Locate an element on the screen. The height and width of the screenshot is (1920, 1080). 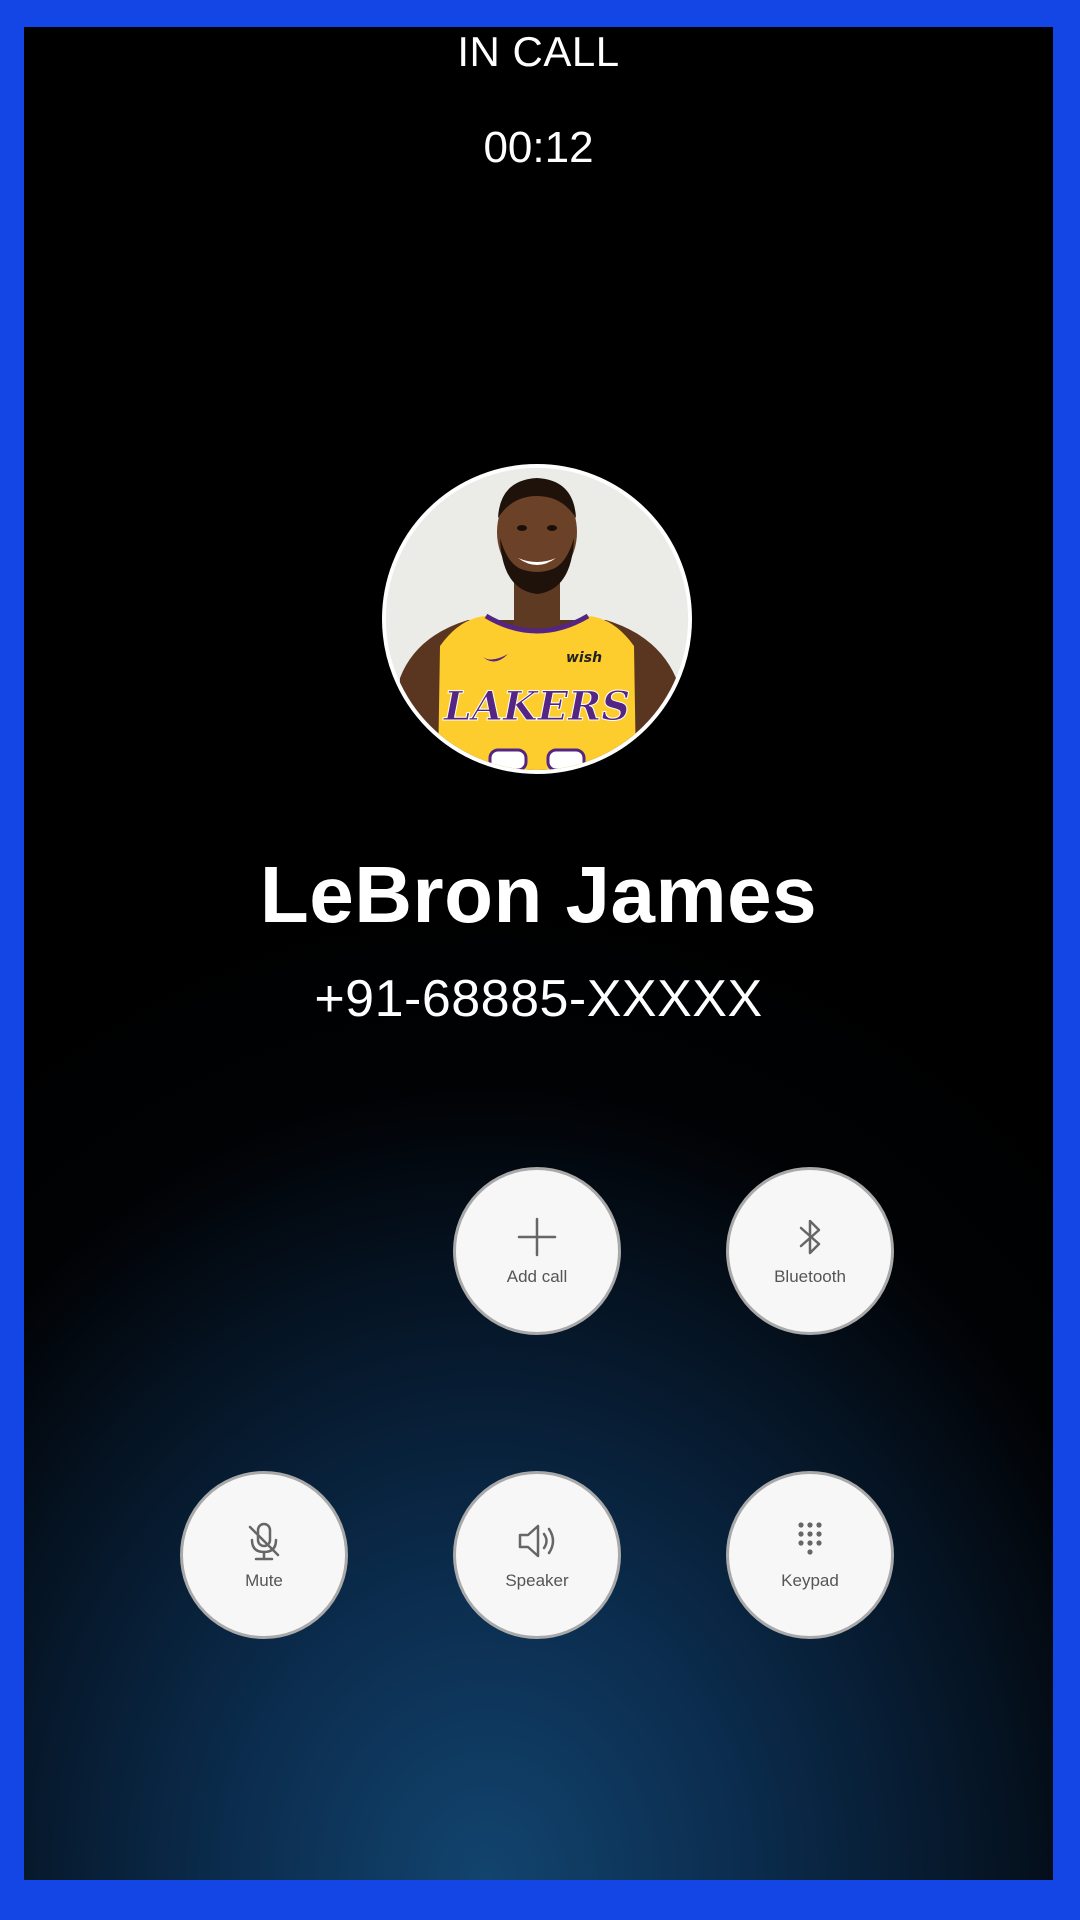
add-call-label: Add call is located at coordinates (537, 1276).